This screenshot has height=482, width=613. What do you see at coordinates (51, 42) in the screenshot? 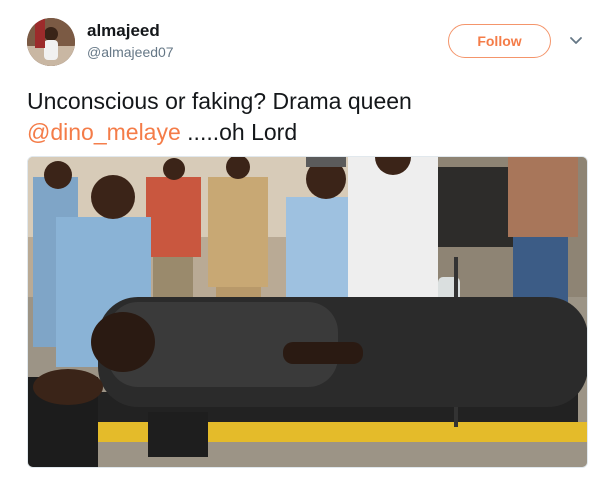
I see `avatar` at bounding box center [51, 42].